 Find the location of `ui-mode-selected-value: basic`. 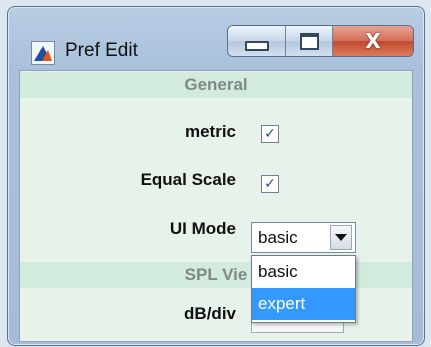

ui-mode-selected-value: basic is located at coordinates (278, 237).